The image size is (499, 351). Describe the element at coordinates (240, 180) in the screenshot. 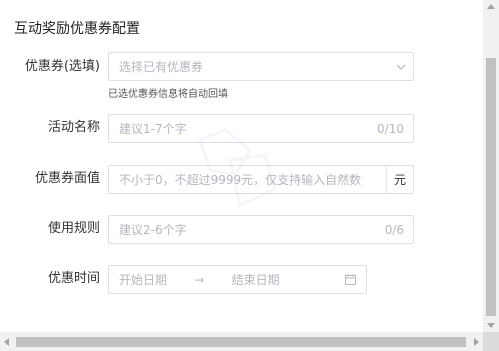

I see `face-value-placeholder: 不小于0，不超过9999元，仅支持输入自然数` at that location.